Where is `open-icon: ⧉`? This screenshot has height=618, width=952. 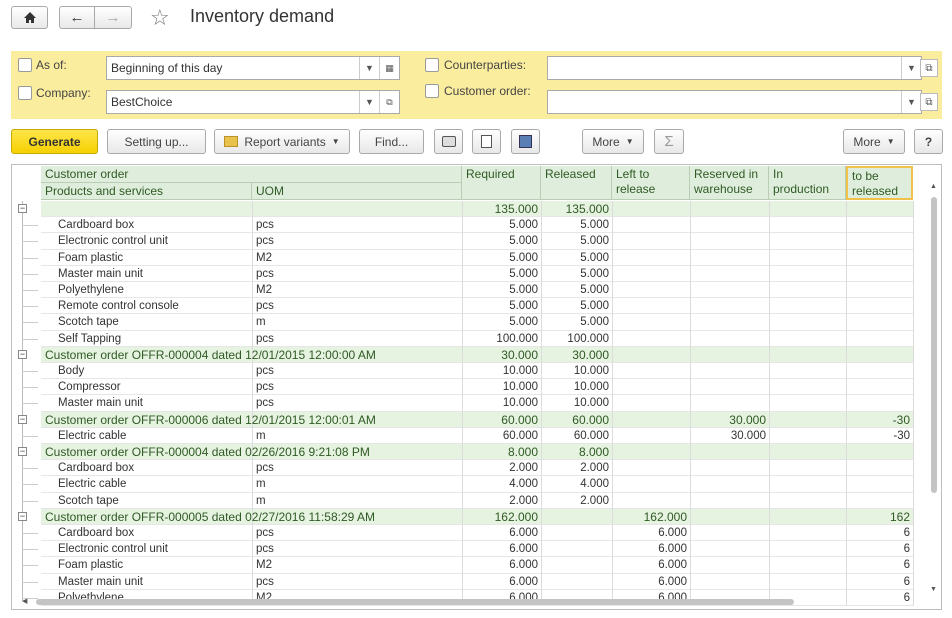
open-icon: ⧉ is located at coordinates (389, 102).